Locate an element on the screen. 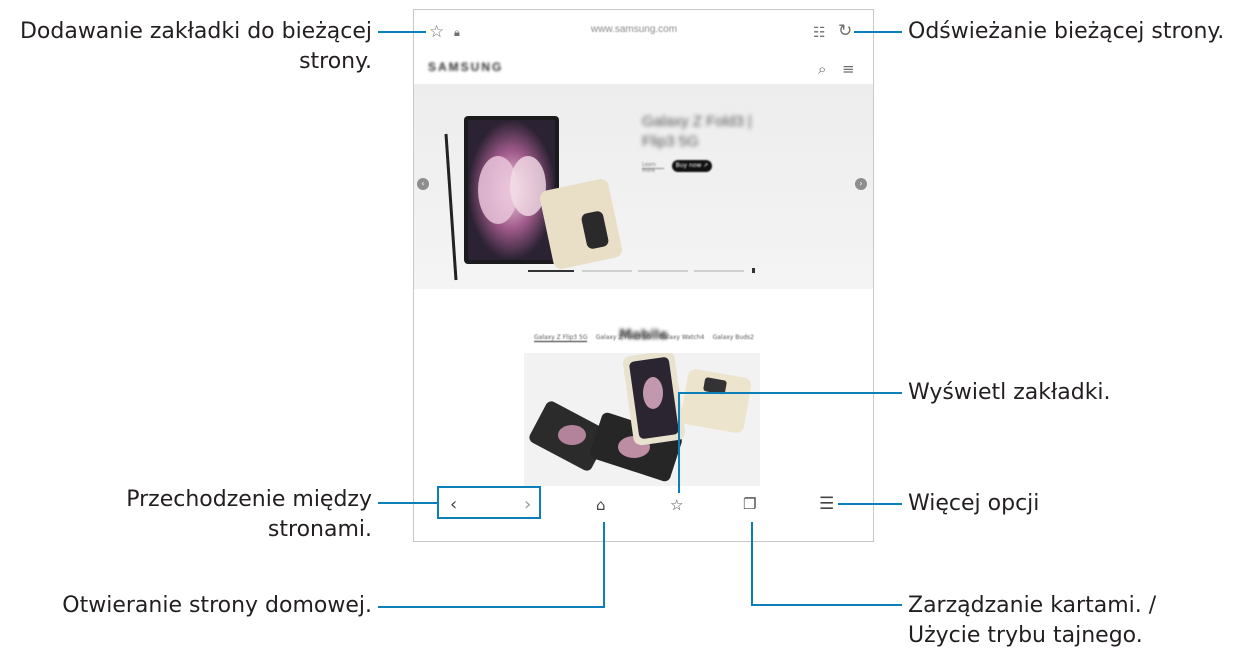 The height and width of the screenshot is (651, 1244). callout-bookmark-add-line1: Dodawanie zakładki do bieżącej is located at coordinates (195, 31).